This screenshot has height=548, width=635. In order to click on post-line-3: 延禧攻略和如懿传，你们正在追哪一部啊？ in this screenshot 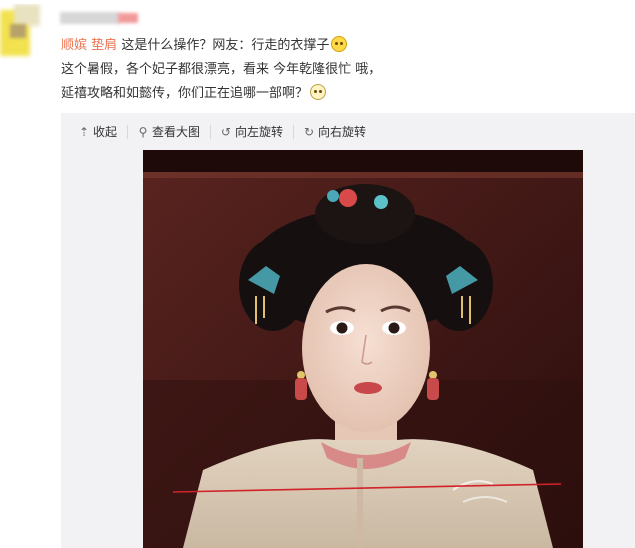, I will do `click(341, 94)`.